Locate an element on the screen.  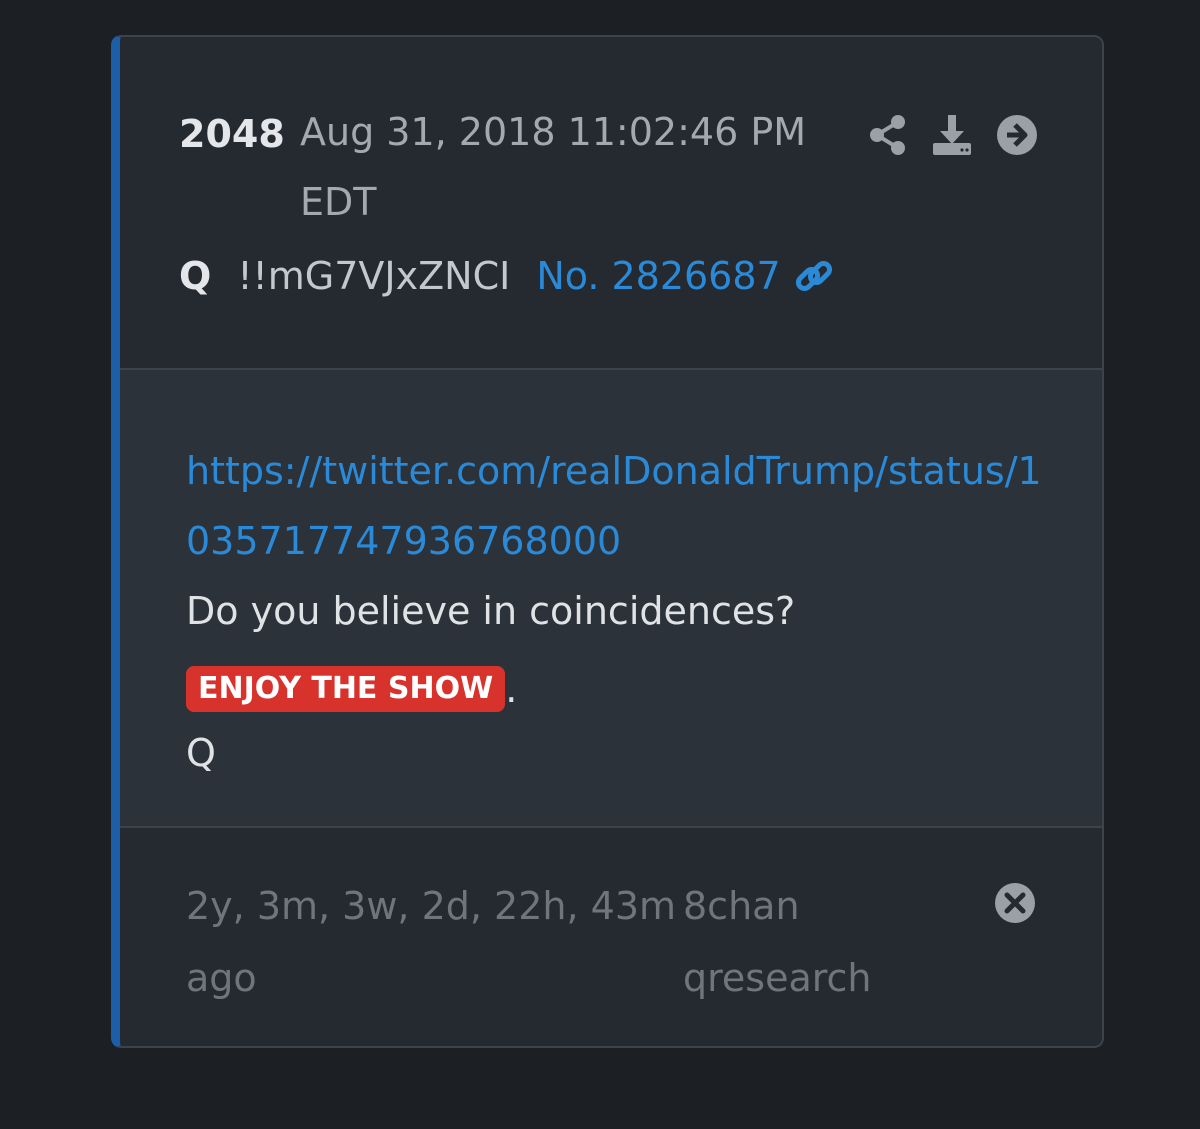
tripcode: !!mG7VJxZNCI is located at coordinates (374, 276).